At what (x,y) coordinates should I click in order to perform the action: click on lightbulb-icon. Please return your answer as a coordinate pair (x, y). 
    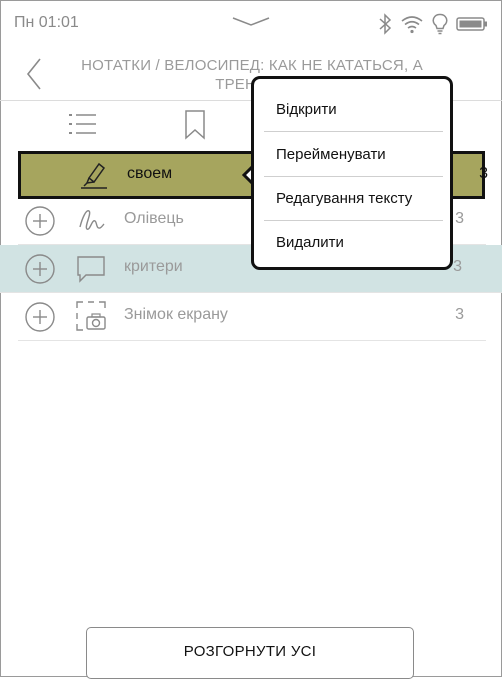
    Looking at the image, I should click on (440, 24).